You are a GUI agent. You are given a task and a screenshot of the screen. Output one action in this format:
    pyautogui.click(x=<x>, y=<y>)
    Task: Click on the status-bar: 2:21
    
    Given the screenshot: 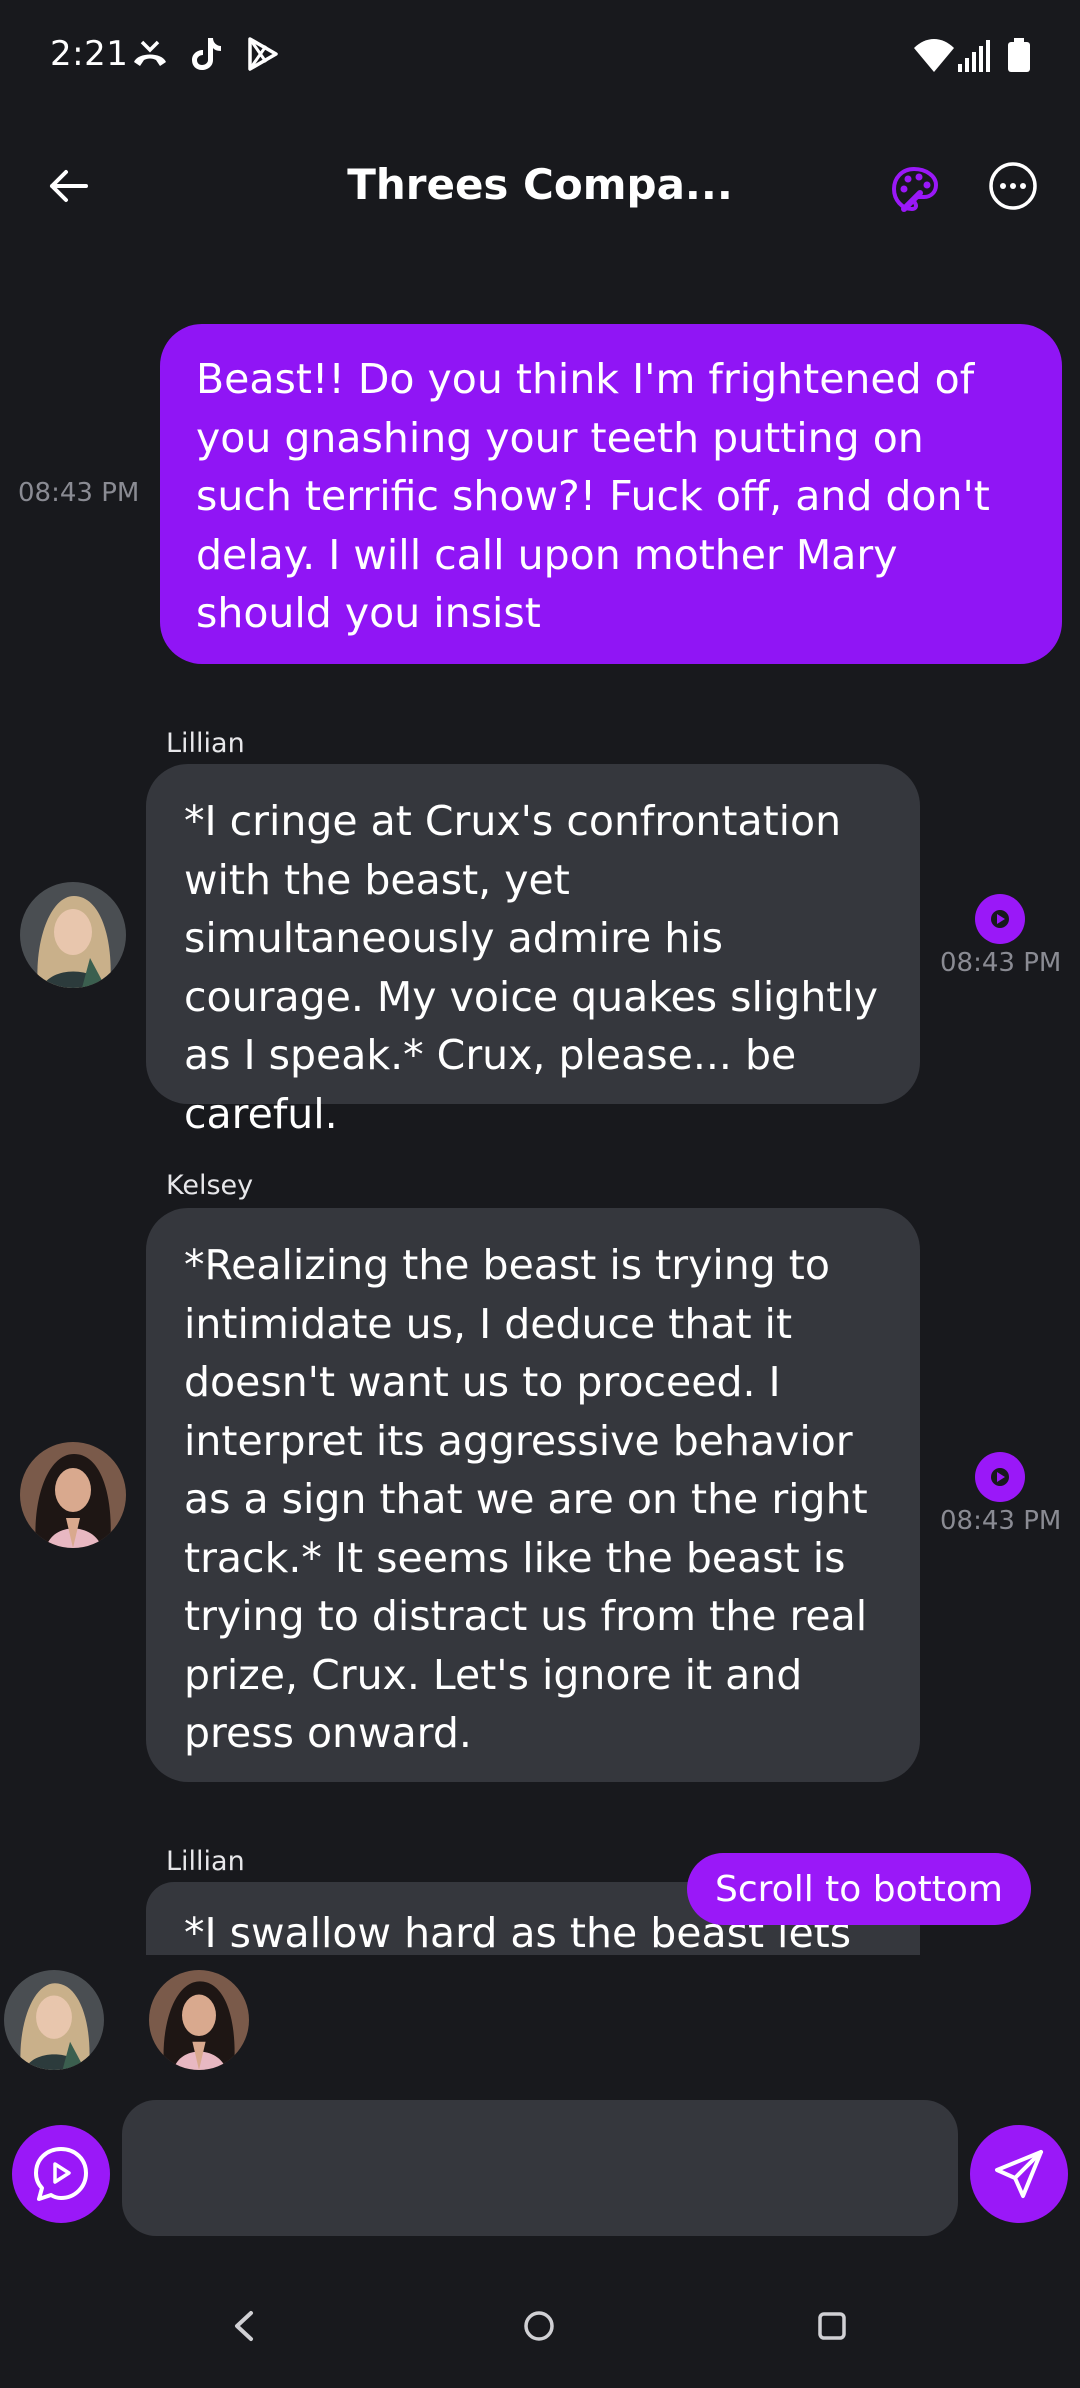 What is the action you would take?
    pyautogui.click(x=540, y=55)
    